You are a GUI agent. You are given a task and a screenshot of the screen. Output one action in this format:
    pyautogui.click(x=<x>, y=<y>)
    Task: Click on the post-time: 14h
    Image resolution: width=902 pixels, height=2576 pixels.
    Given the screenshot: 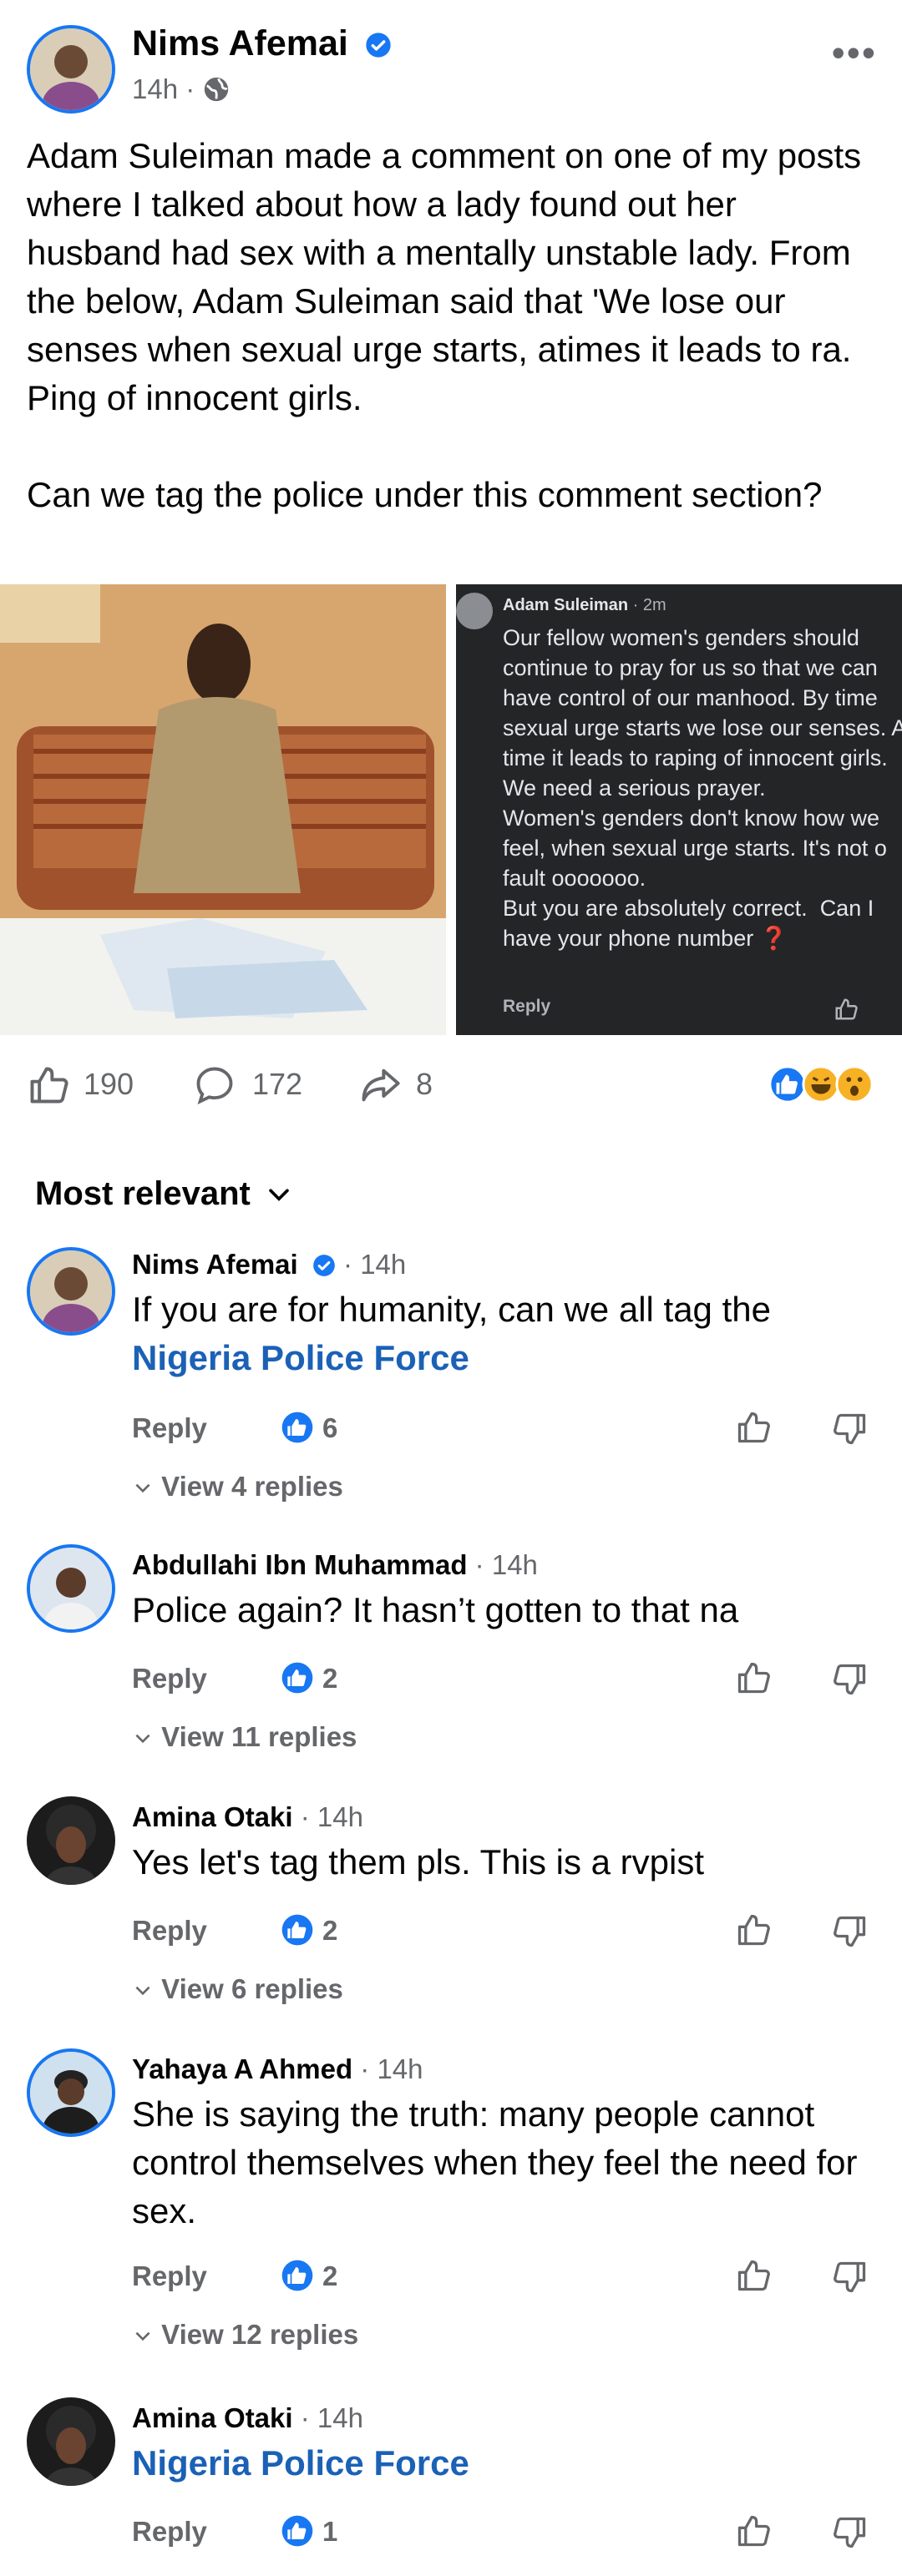 What is the action you would take?
    pyautogui.click(x=155, y=88)
    